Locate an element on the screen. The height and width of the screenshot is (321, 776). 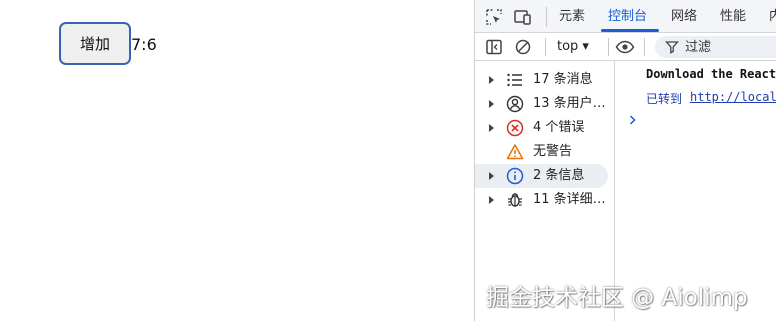
device-toolbar-icon is located at coordinates (523, 17).